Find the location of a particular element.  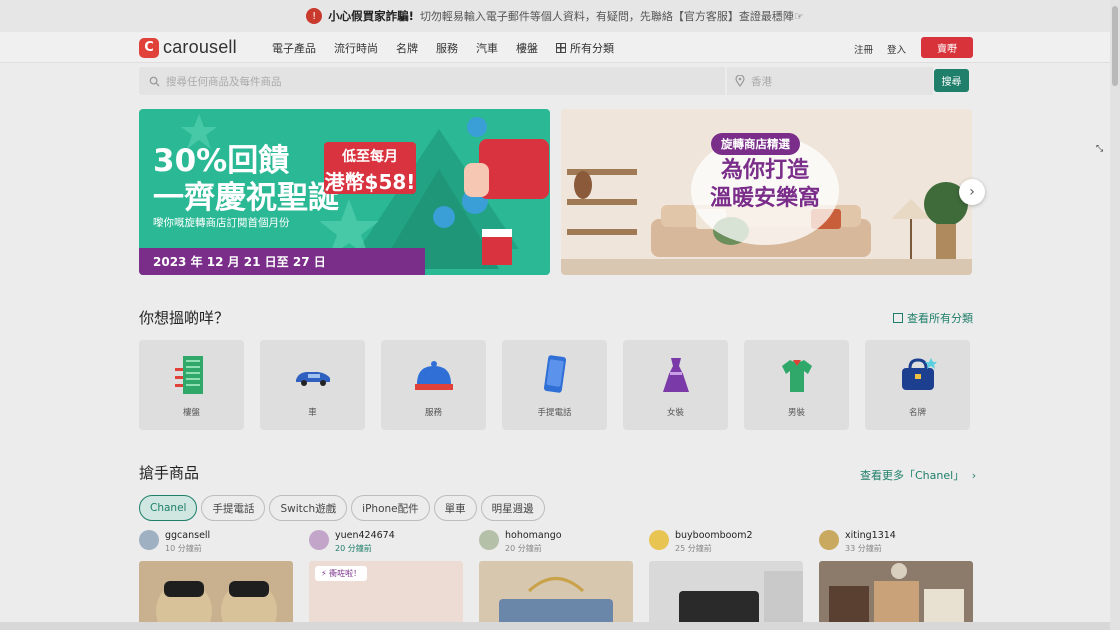

banner-title-line1: 30%回饋 is located at coordinates (221, 161).